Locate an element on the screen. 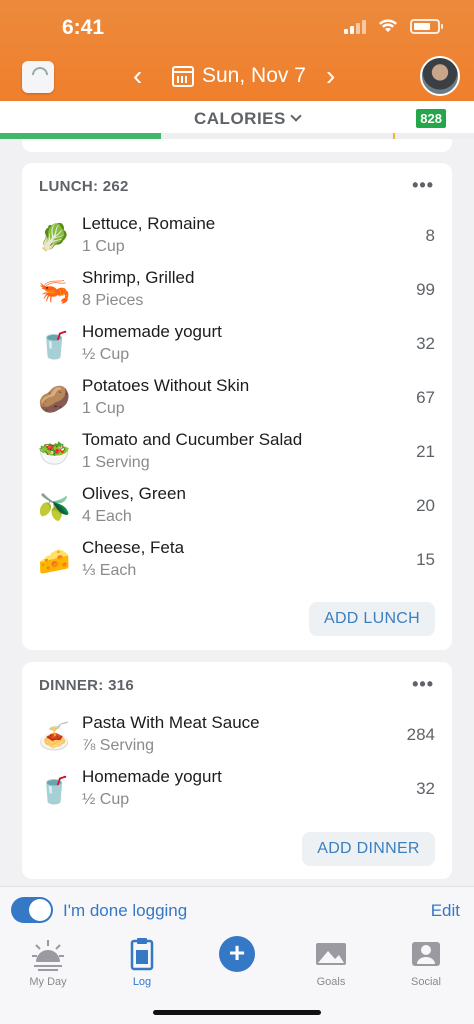 Image resolution: width=474 pixels, height=1024 pixels. social-icon is located at coordinates (426, 954).